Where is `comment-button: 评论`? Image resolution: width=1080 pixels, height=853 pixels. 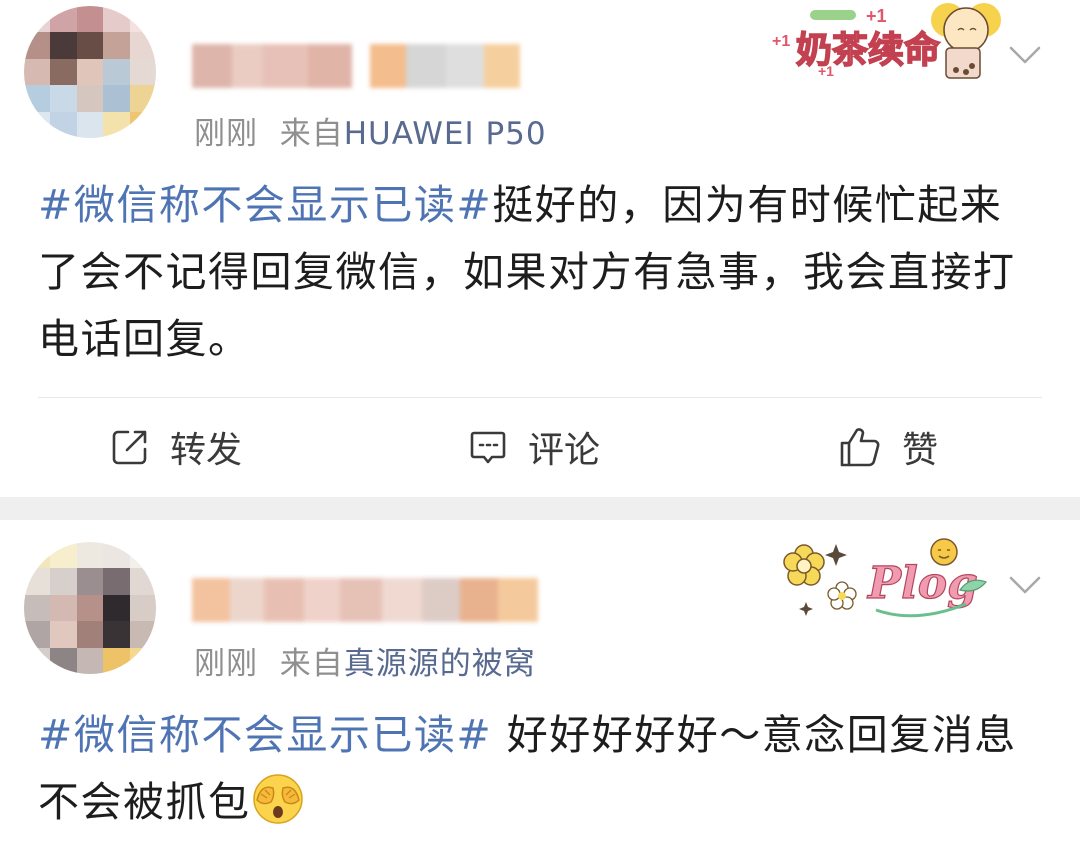
comment-button: 评论 is located at coordinates (534, 447).